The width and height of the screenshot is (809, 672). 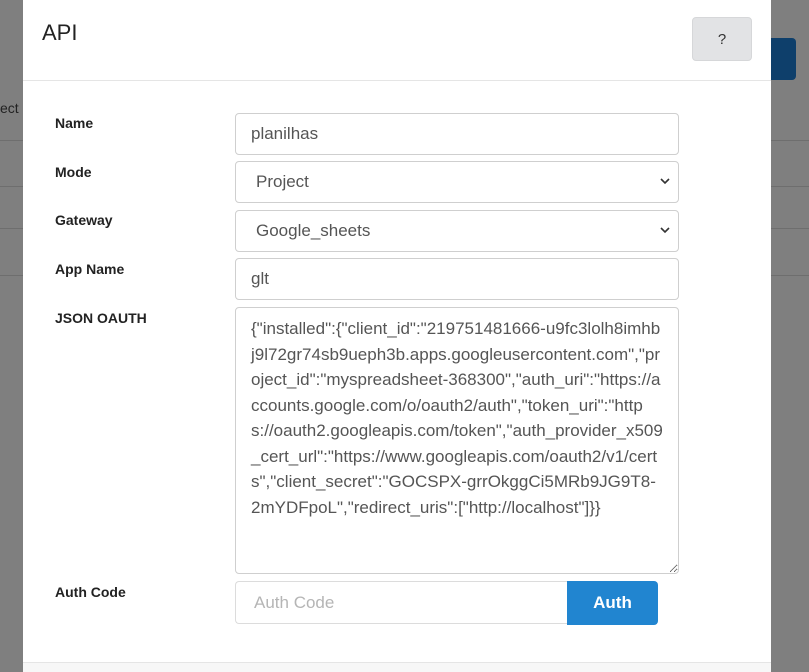 What do you see at coordinates (60, 32) in the screenshot?
I see `modal-title: API` at bounding box center [60, 32].